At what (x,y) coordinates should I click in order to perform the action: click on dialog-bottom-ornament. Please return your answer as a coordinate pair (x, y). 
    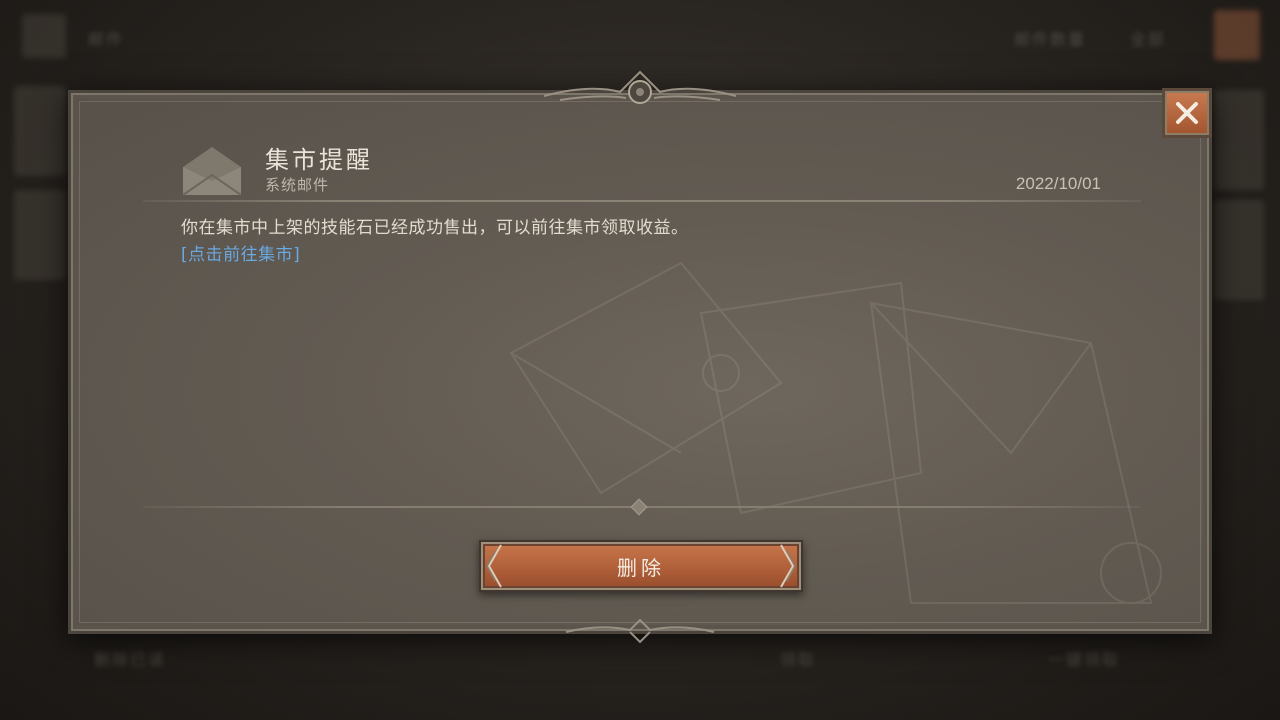
    Looking at the image, I should click on (640, 631).